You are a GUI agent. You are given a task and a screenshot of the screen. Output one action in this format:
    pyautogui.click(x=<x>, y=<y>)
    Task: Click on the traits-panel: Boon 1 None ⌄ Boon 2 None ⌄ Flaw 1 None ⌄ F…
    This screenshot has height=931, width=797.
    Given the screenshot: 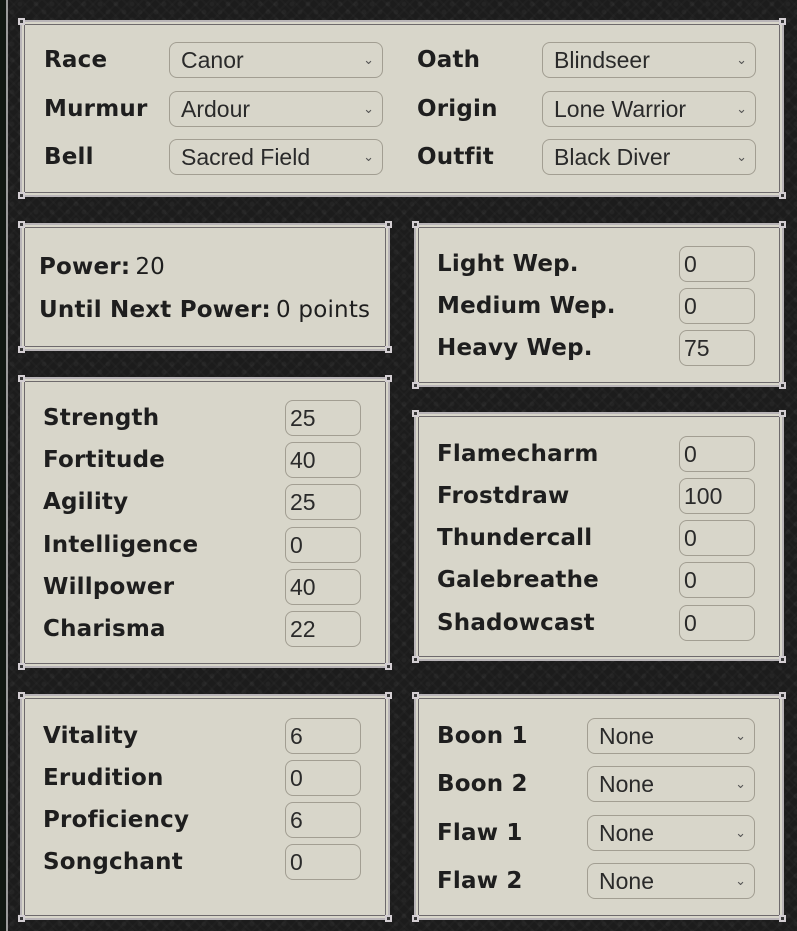 What is the action you would take?
    pyautogui.click(x=599, y=807)
    